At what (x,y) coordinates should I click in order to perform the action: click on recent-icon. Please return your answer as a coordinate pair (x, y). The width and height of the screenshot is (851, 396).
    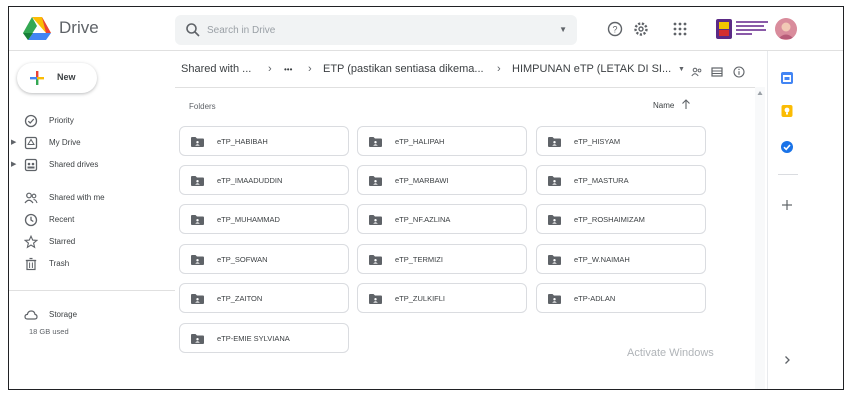
    Looking at the image, I should click on (31, 220).